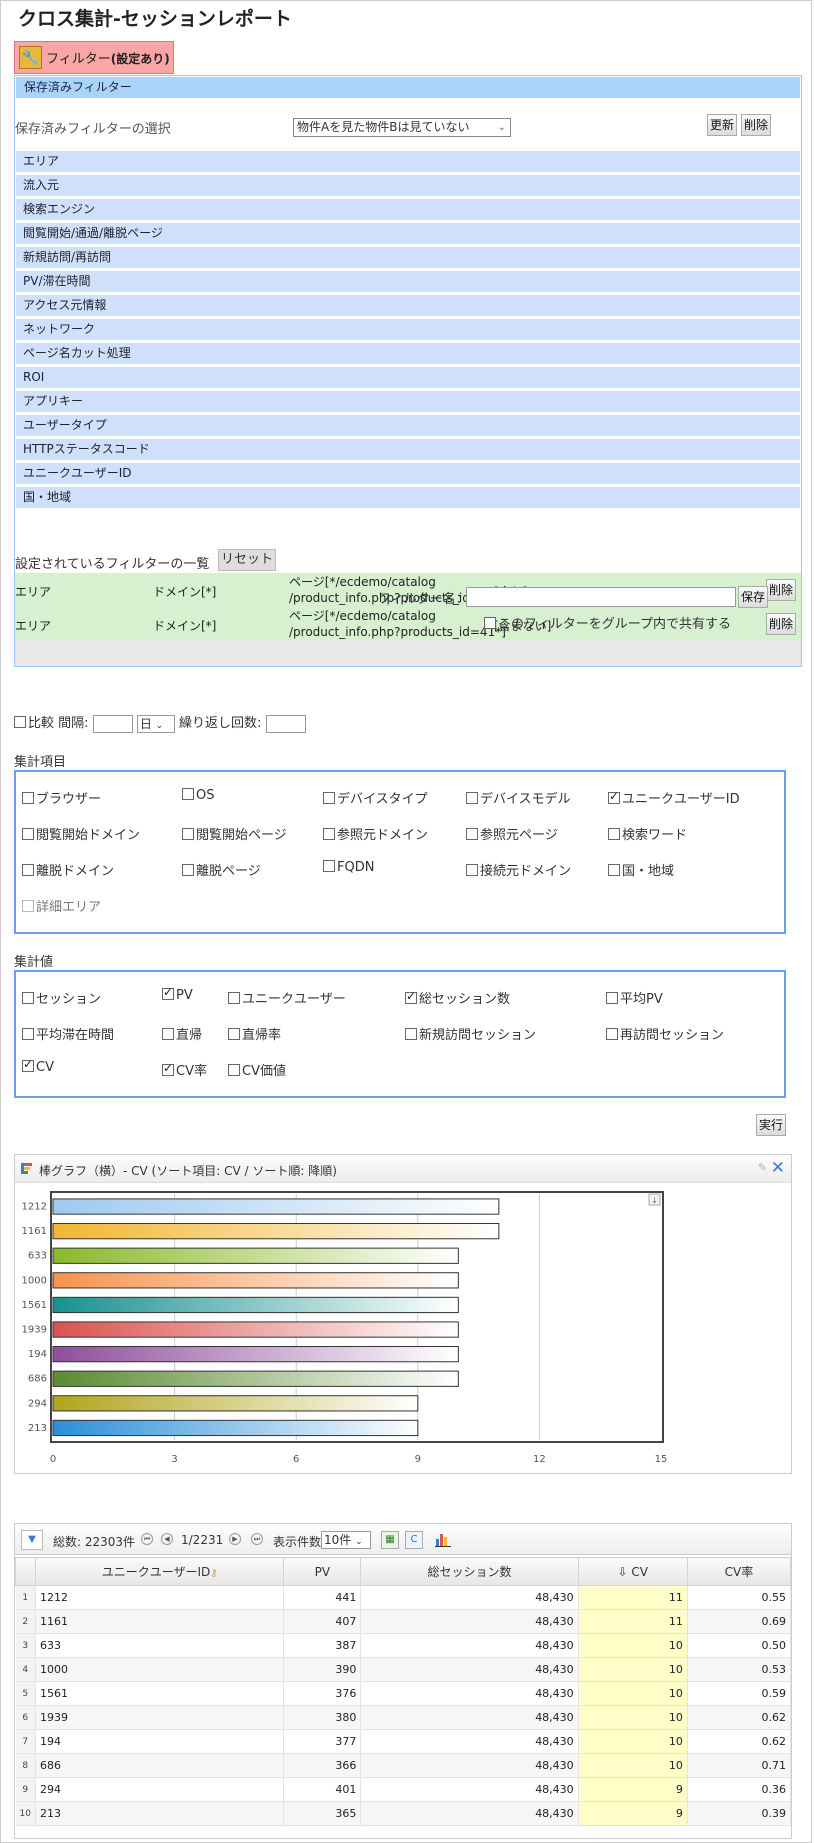 The width and height of the screenshot is (814, 1843). Describe the element at coordinates (403, 1765) in the screenshot. I see `table-row: 8 686 366 48,430 10 0.71` at that location.